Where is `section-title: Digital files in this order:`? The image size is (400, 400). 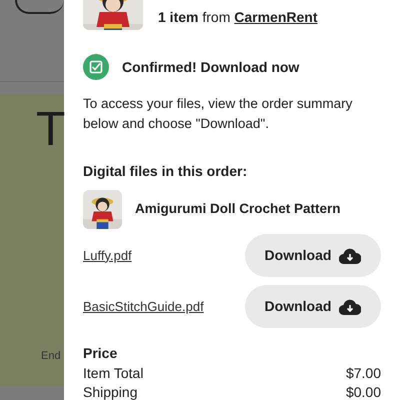 section-title: Digital files in this order: is located at coordinates (165, 171).